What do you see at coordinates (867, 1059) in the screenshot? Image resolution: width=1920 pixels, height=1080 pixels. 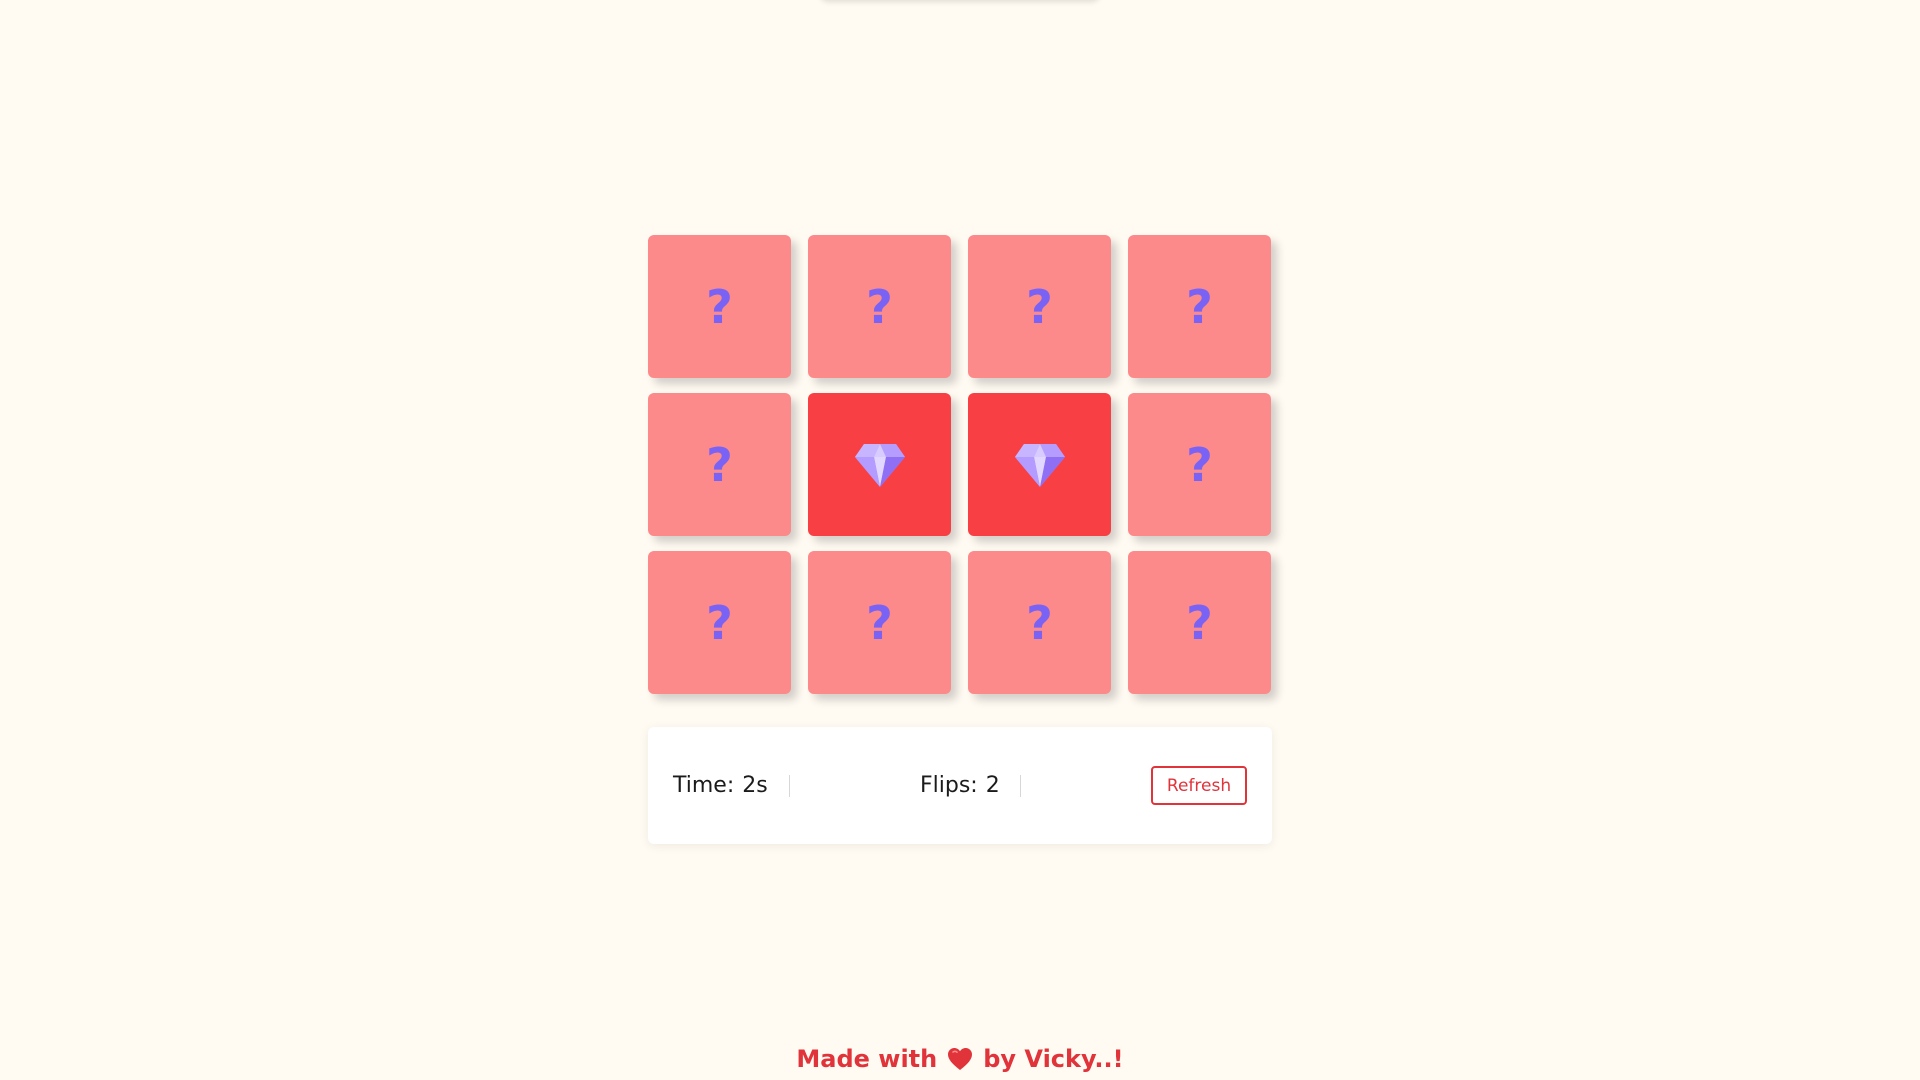 I see `footer-prefix: Made with` at bounding box center [867, 1059].